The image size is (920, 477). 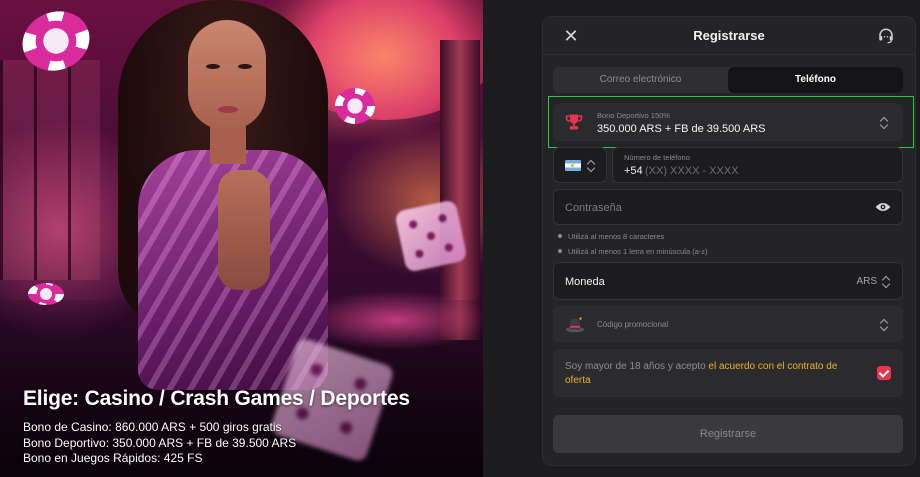 I want to click on promo-code-selector: Código promocional, so click(x=728, y=324).